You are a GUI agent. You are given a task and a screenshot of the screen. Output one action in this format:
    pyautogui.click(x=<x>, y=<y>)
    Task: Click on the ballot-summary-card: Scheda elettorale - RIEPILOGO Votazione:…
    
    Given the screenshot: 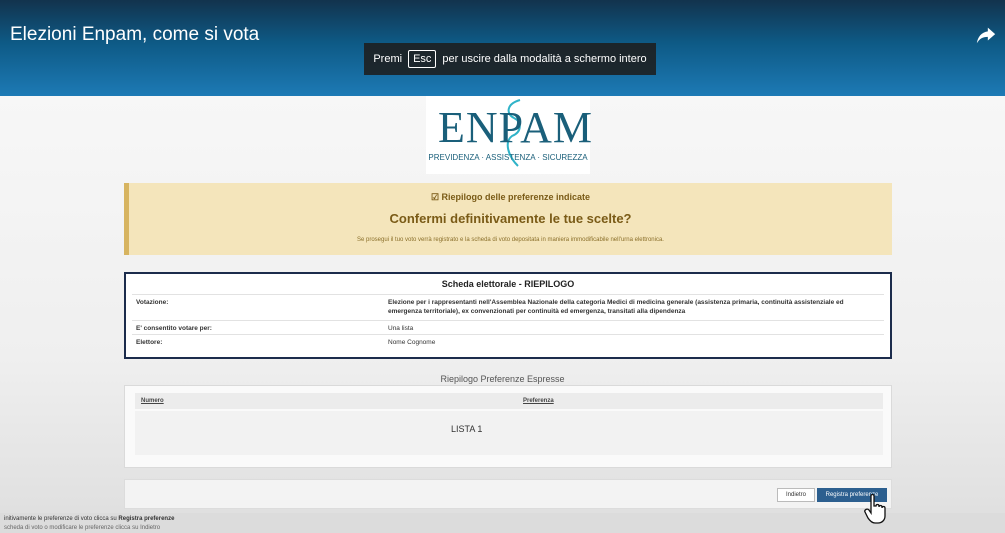 What is the action you would take?
    pyautogui.click(x=508, y=315)
    